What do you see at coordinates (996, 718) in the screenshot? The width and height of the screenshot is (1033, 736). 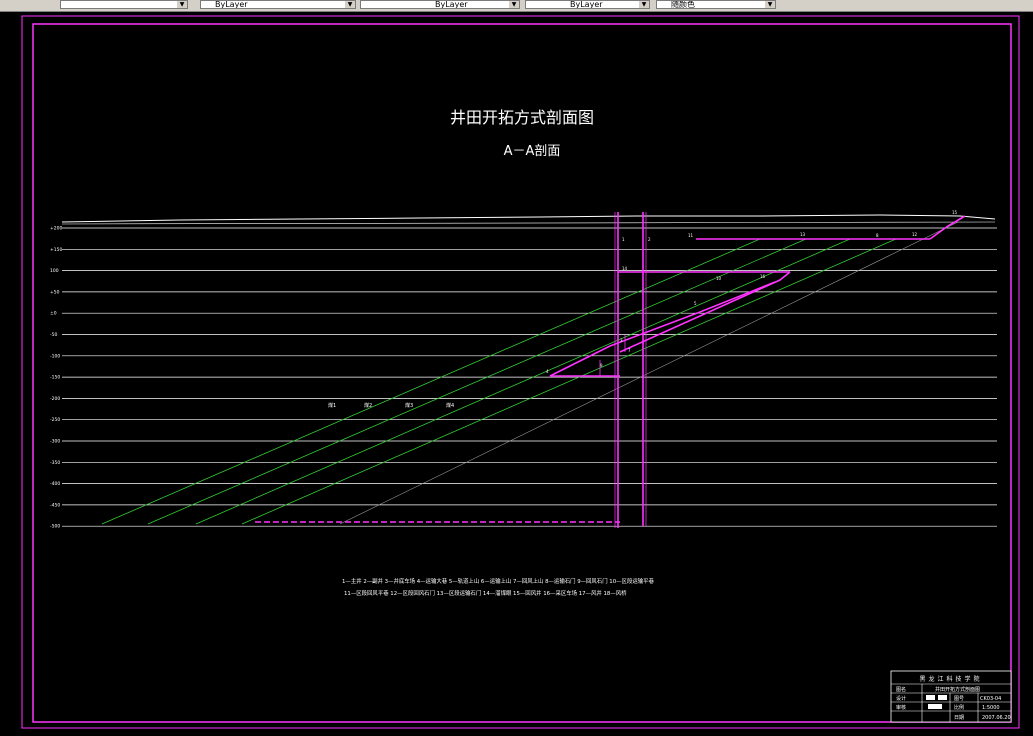 I see `svg-text: 2007.06.20` at bounding box center [996, 718].